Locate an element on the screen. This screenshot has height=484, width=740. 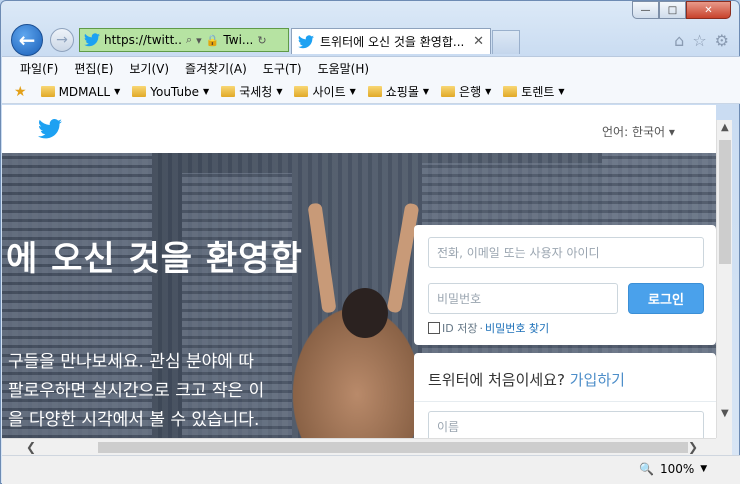
tab-twitter: 트위터에 오신 것을 환영합... ✕ is located at coordinates (391, 41).